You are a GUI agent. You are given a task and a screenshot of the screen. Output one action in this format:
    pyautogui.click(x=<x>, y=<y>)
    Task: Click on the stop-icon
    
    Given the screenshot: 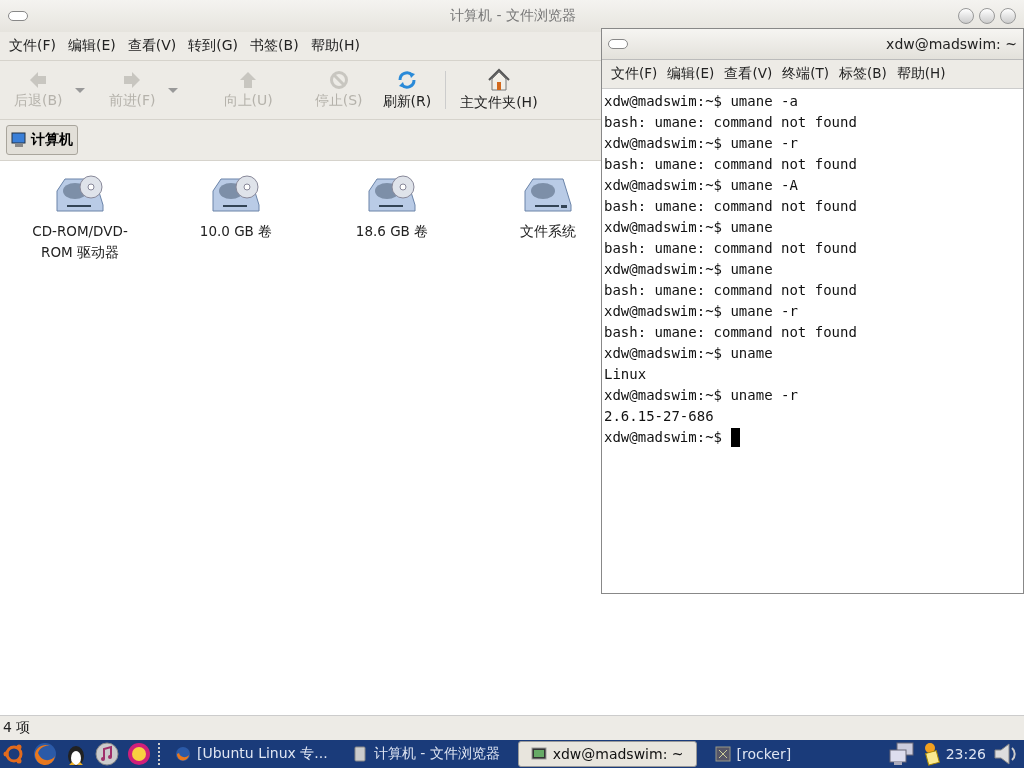 What is the action you would take?
    pyautogui.click(x=338, y=80)
    